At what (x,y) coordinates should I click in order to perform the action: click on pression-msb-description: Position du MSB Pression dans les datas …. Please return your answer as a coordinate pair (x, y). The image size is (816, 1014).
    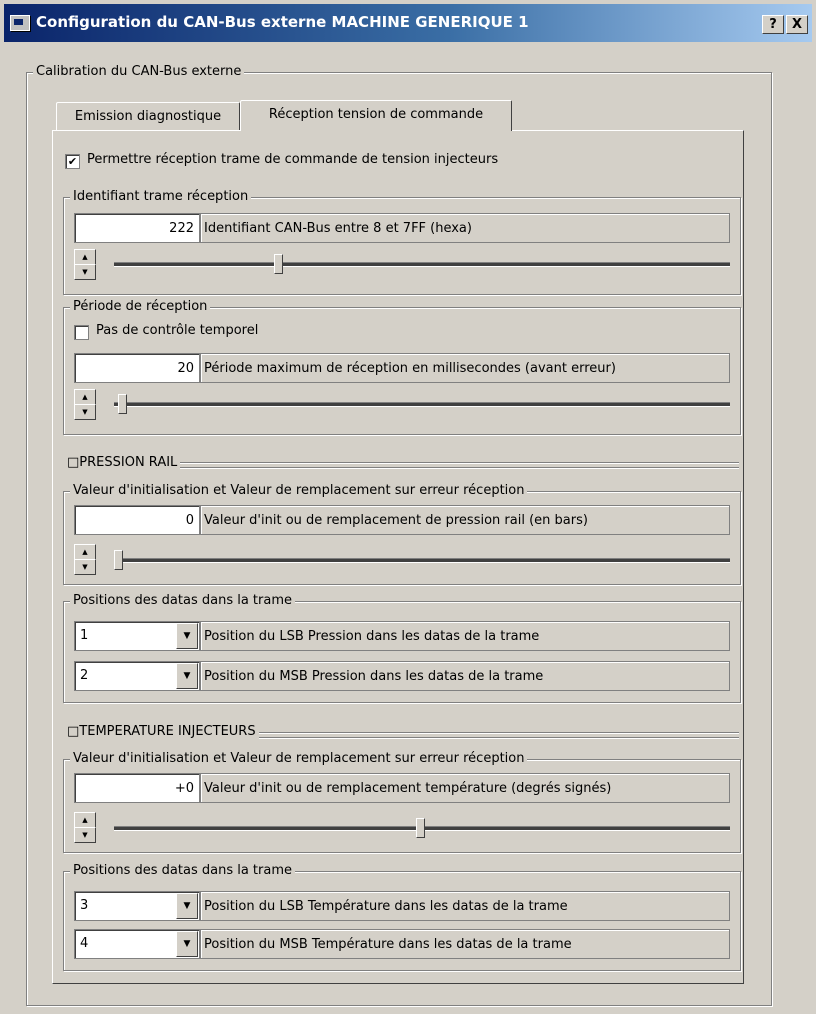
    Looking at the image, I should click on (465, 676).